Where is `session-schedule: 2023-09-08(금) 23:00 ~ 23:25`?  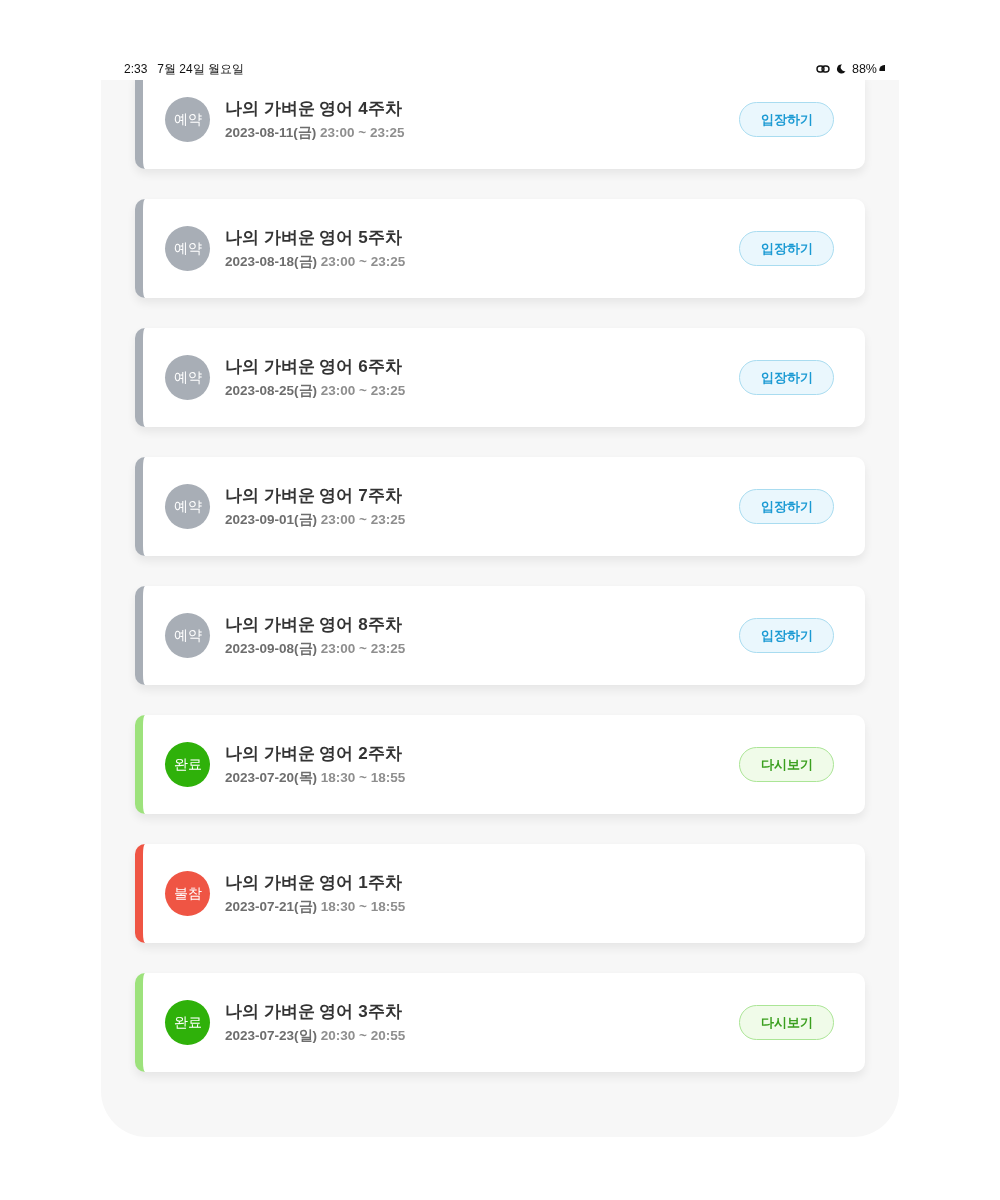 session-schedule: 2023-09-08(금) 23:00 ~ 23:25 is located at coordinates (316, 649).